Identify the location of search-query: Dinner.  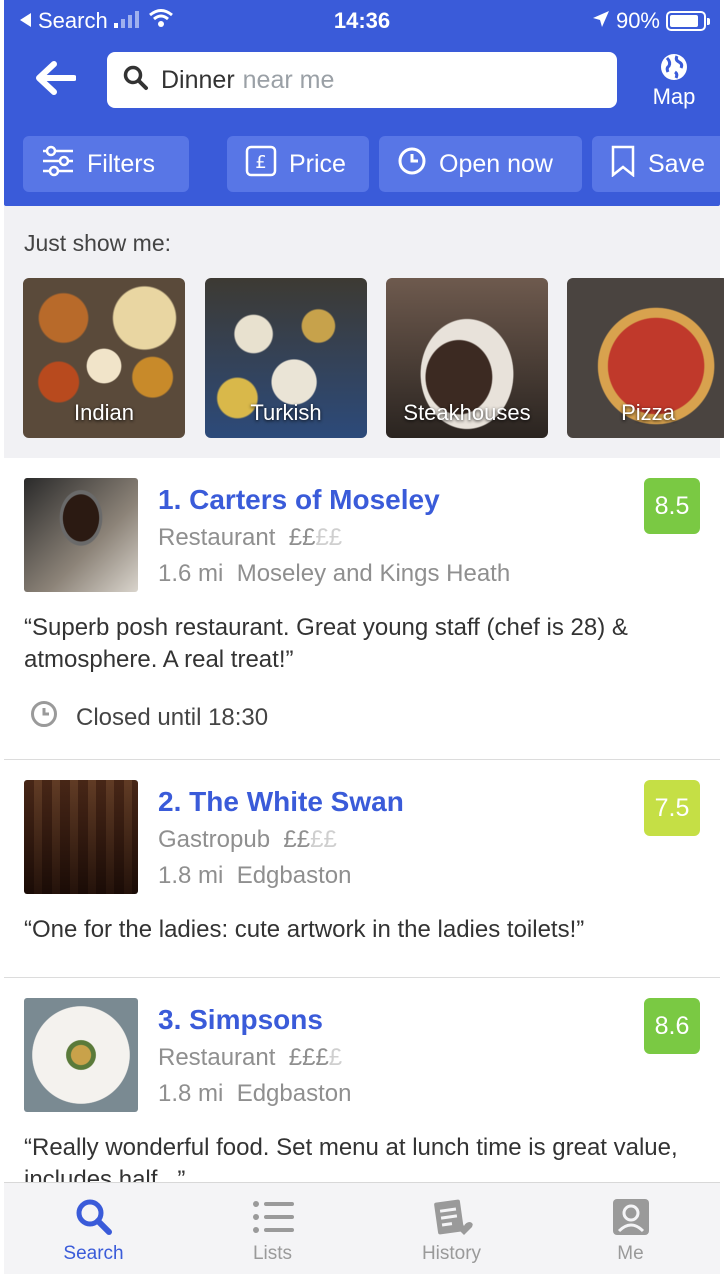
(198, 79).